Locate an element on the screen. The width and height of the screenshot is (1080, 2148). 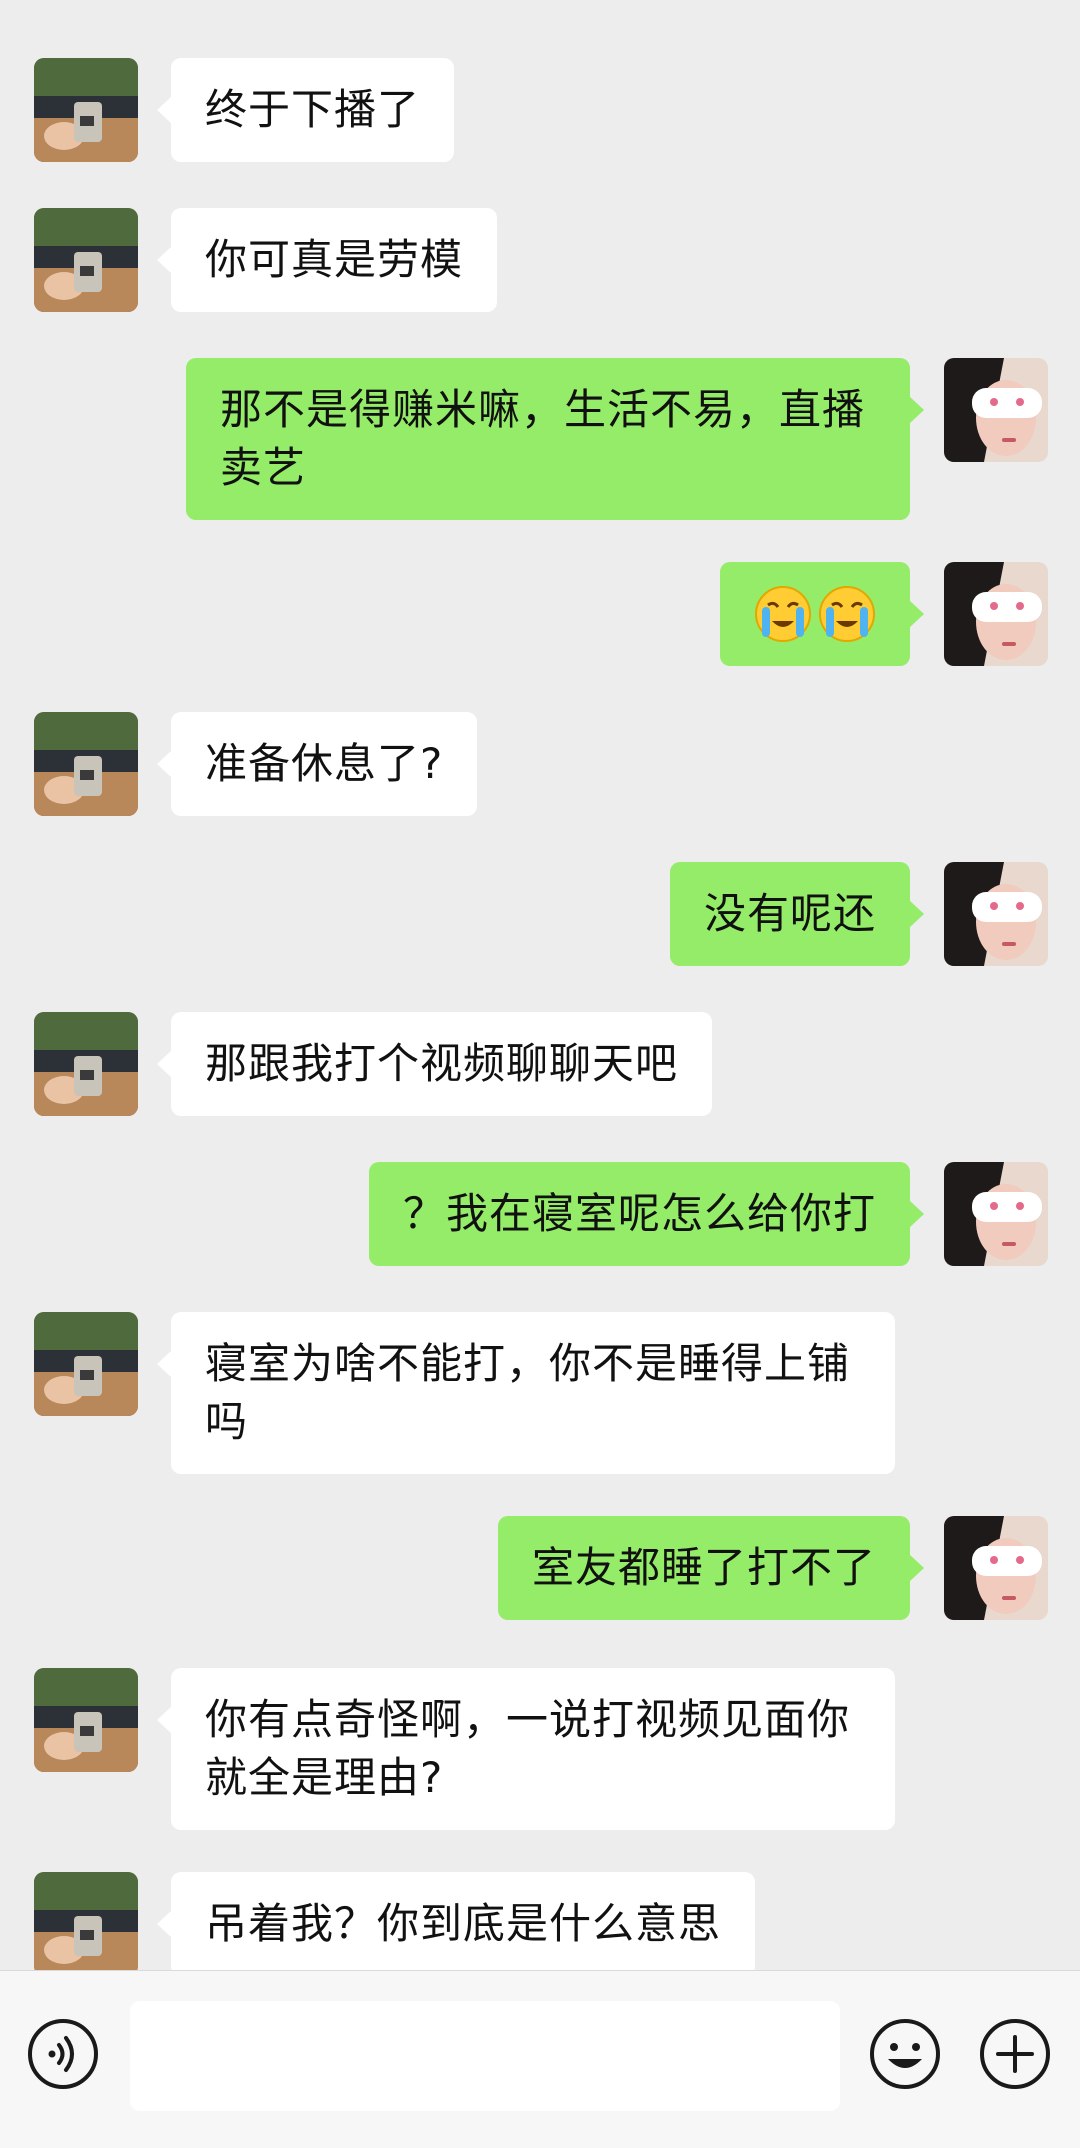
message-row-incoming: 吊着我？你到底是什么意思 is located at coordinates (540, 1921).